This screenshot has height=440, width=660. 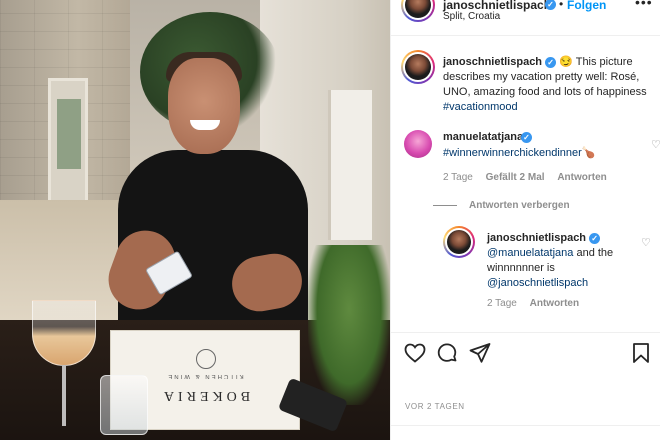 What do you see at coordinates (519, 205) in the screenshot?
I see `hide-replies-label: Antworten verbergen` at bounding box center [519, 205].